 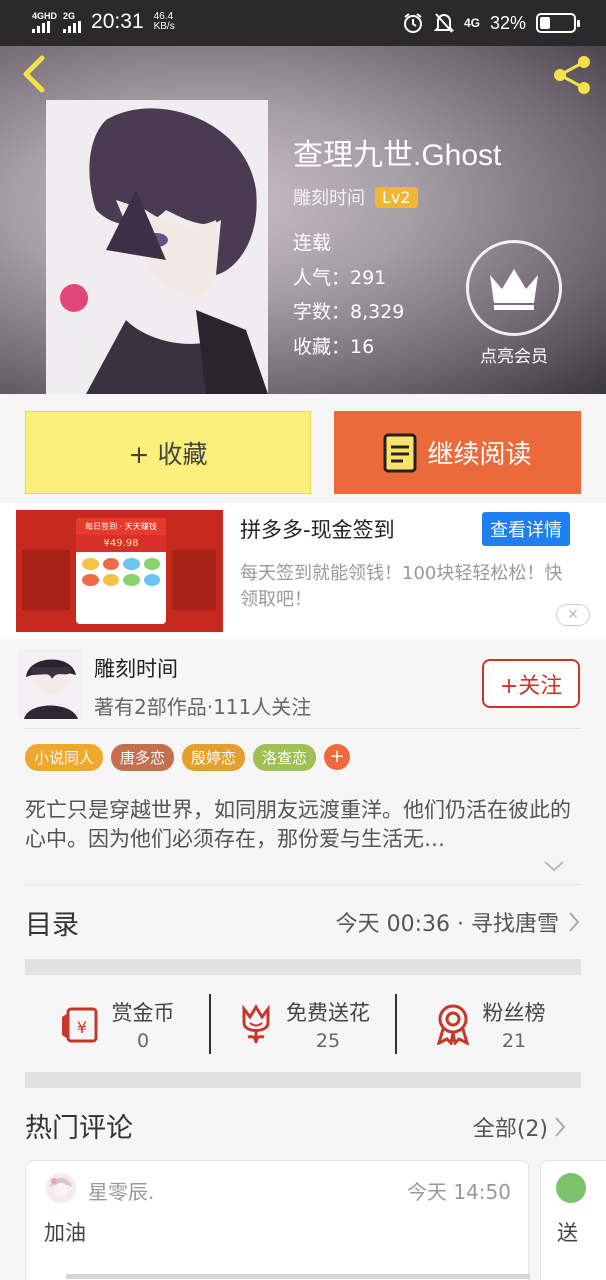 I want to click on book-word-count: 字数：8,329, so click(x=349, y=312).